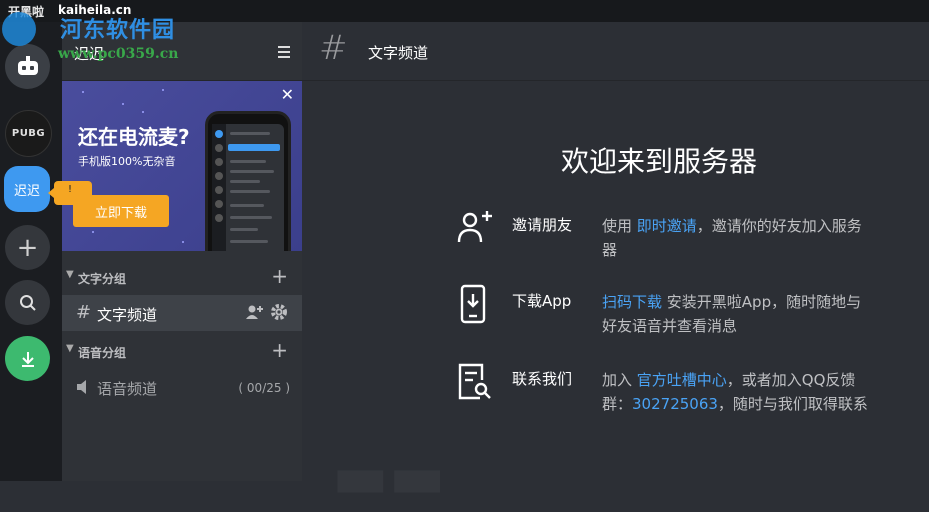 The image size is (929, 512). What do you see at coordinates (26, 12) in the screenshot?
I see `app-name: 开黑啦` at bounding box center [26, 12].